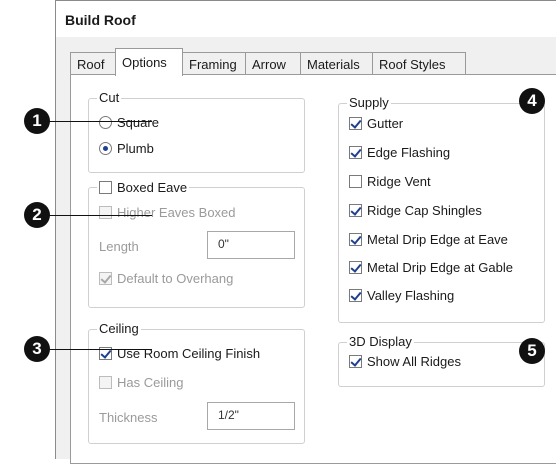 This screenshot has height=464, width=556. Describe the element at coordinates (440, 267) in the screenshot. I see `metal-drip-gable-label: Metal Drip Edge at Gable` at that location.